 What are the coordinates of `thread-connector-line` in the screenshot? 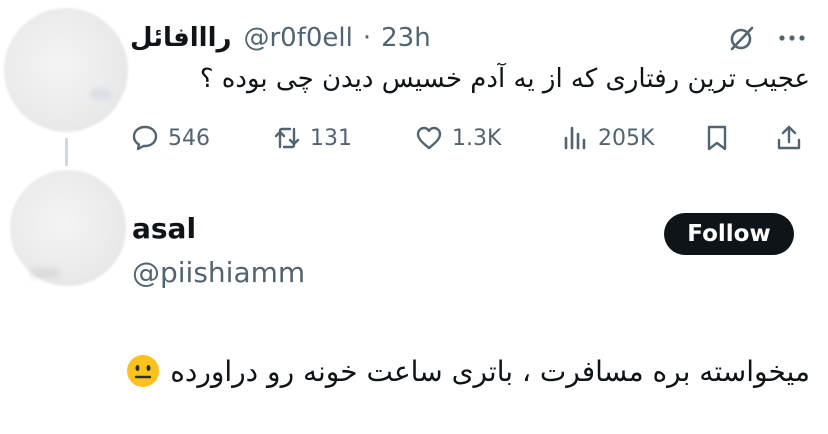 It's located at (66, 152).